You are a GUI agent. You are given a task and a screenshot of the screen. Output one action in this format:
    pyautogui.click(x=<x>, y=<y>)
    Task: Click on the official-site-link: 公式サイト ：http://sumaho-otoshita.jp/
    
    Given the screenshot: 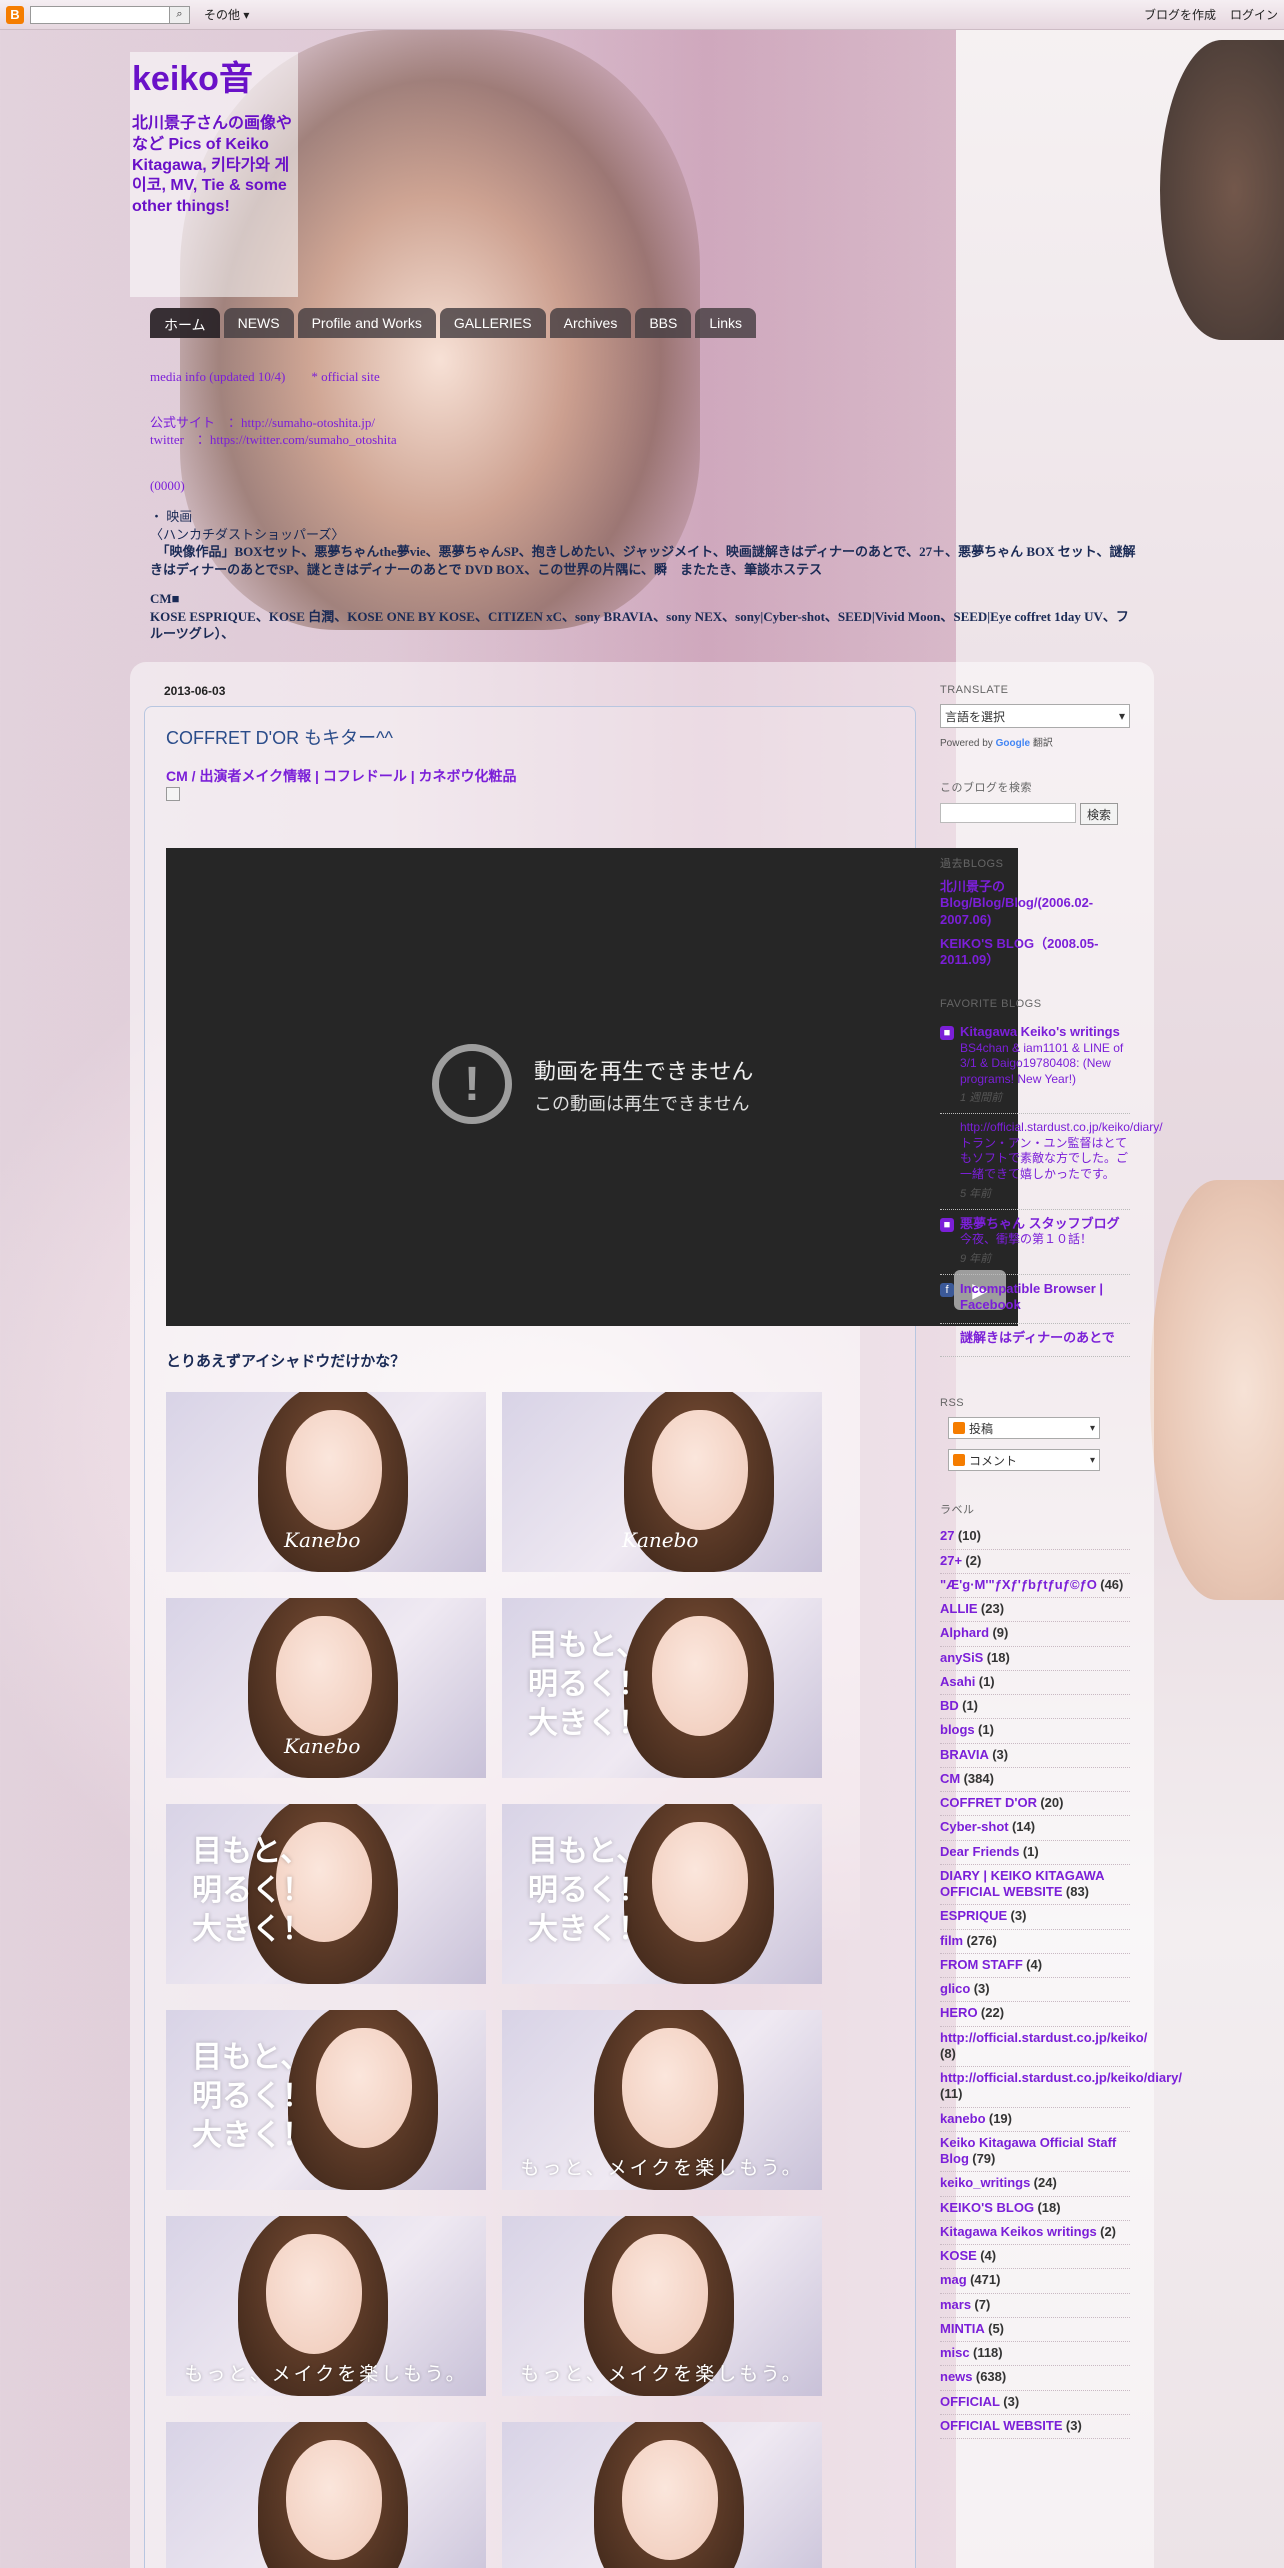 What is the action you would take?
    pyautogui.click(x=645, y=423)
    